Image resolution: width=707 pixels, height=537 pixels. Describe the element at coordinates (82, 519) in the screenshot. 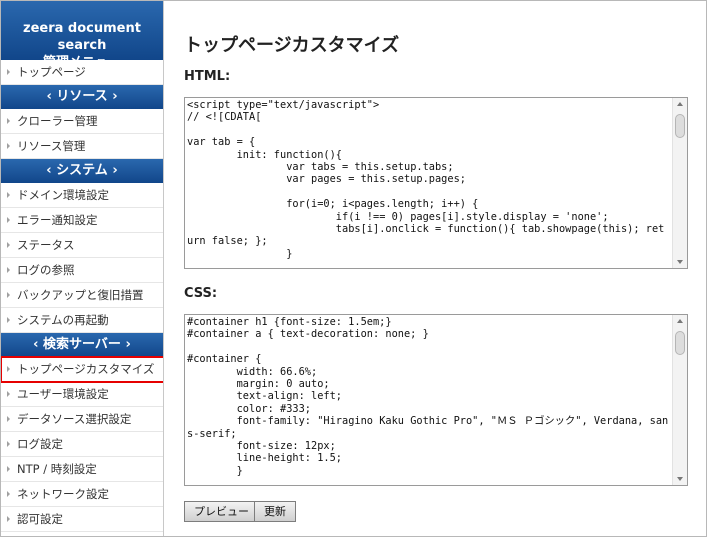

I see `sidebar-item-auth: 認可設定` at that location.